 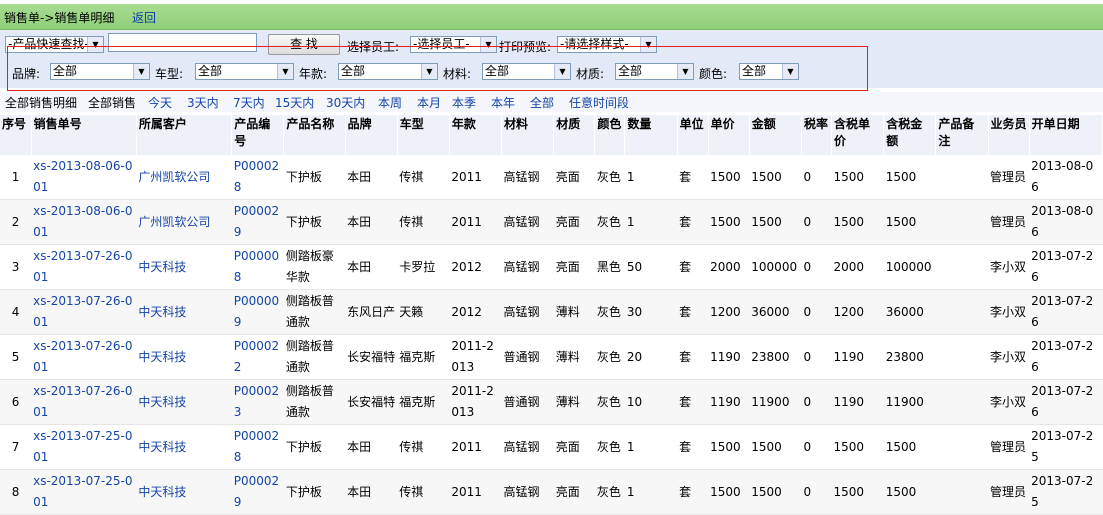 I want to click on quick-today: 今天, so click(x=160, y=102).